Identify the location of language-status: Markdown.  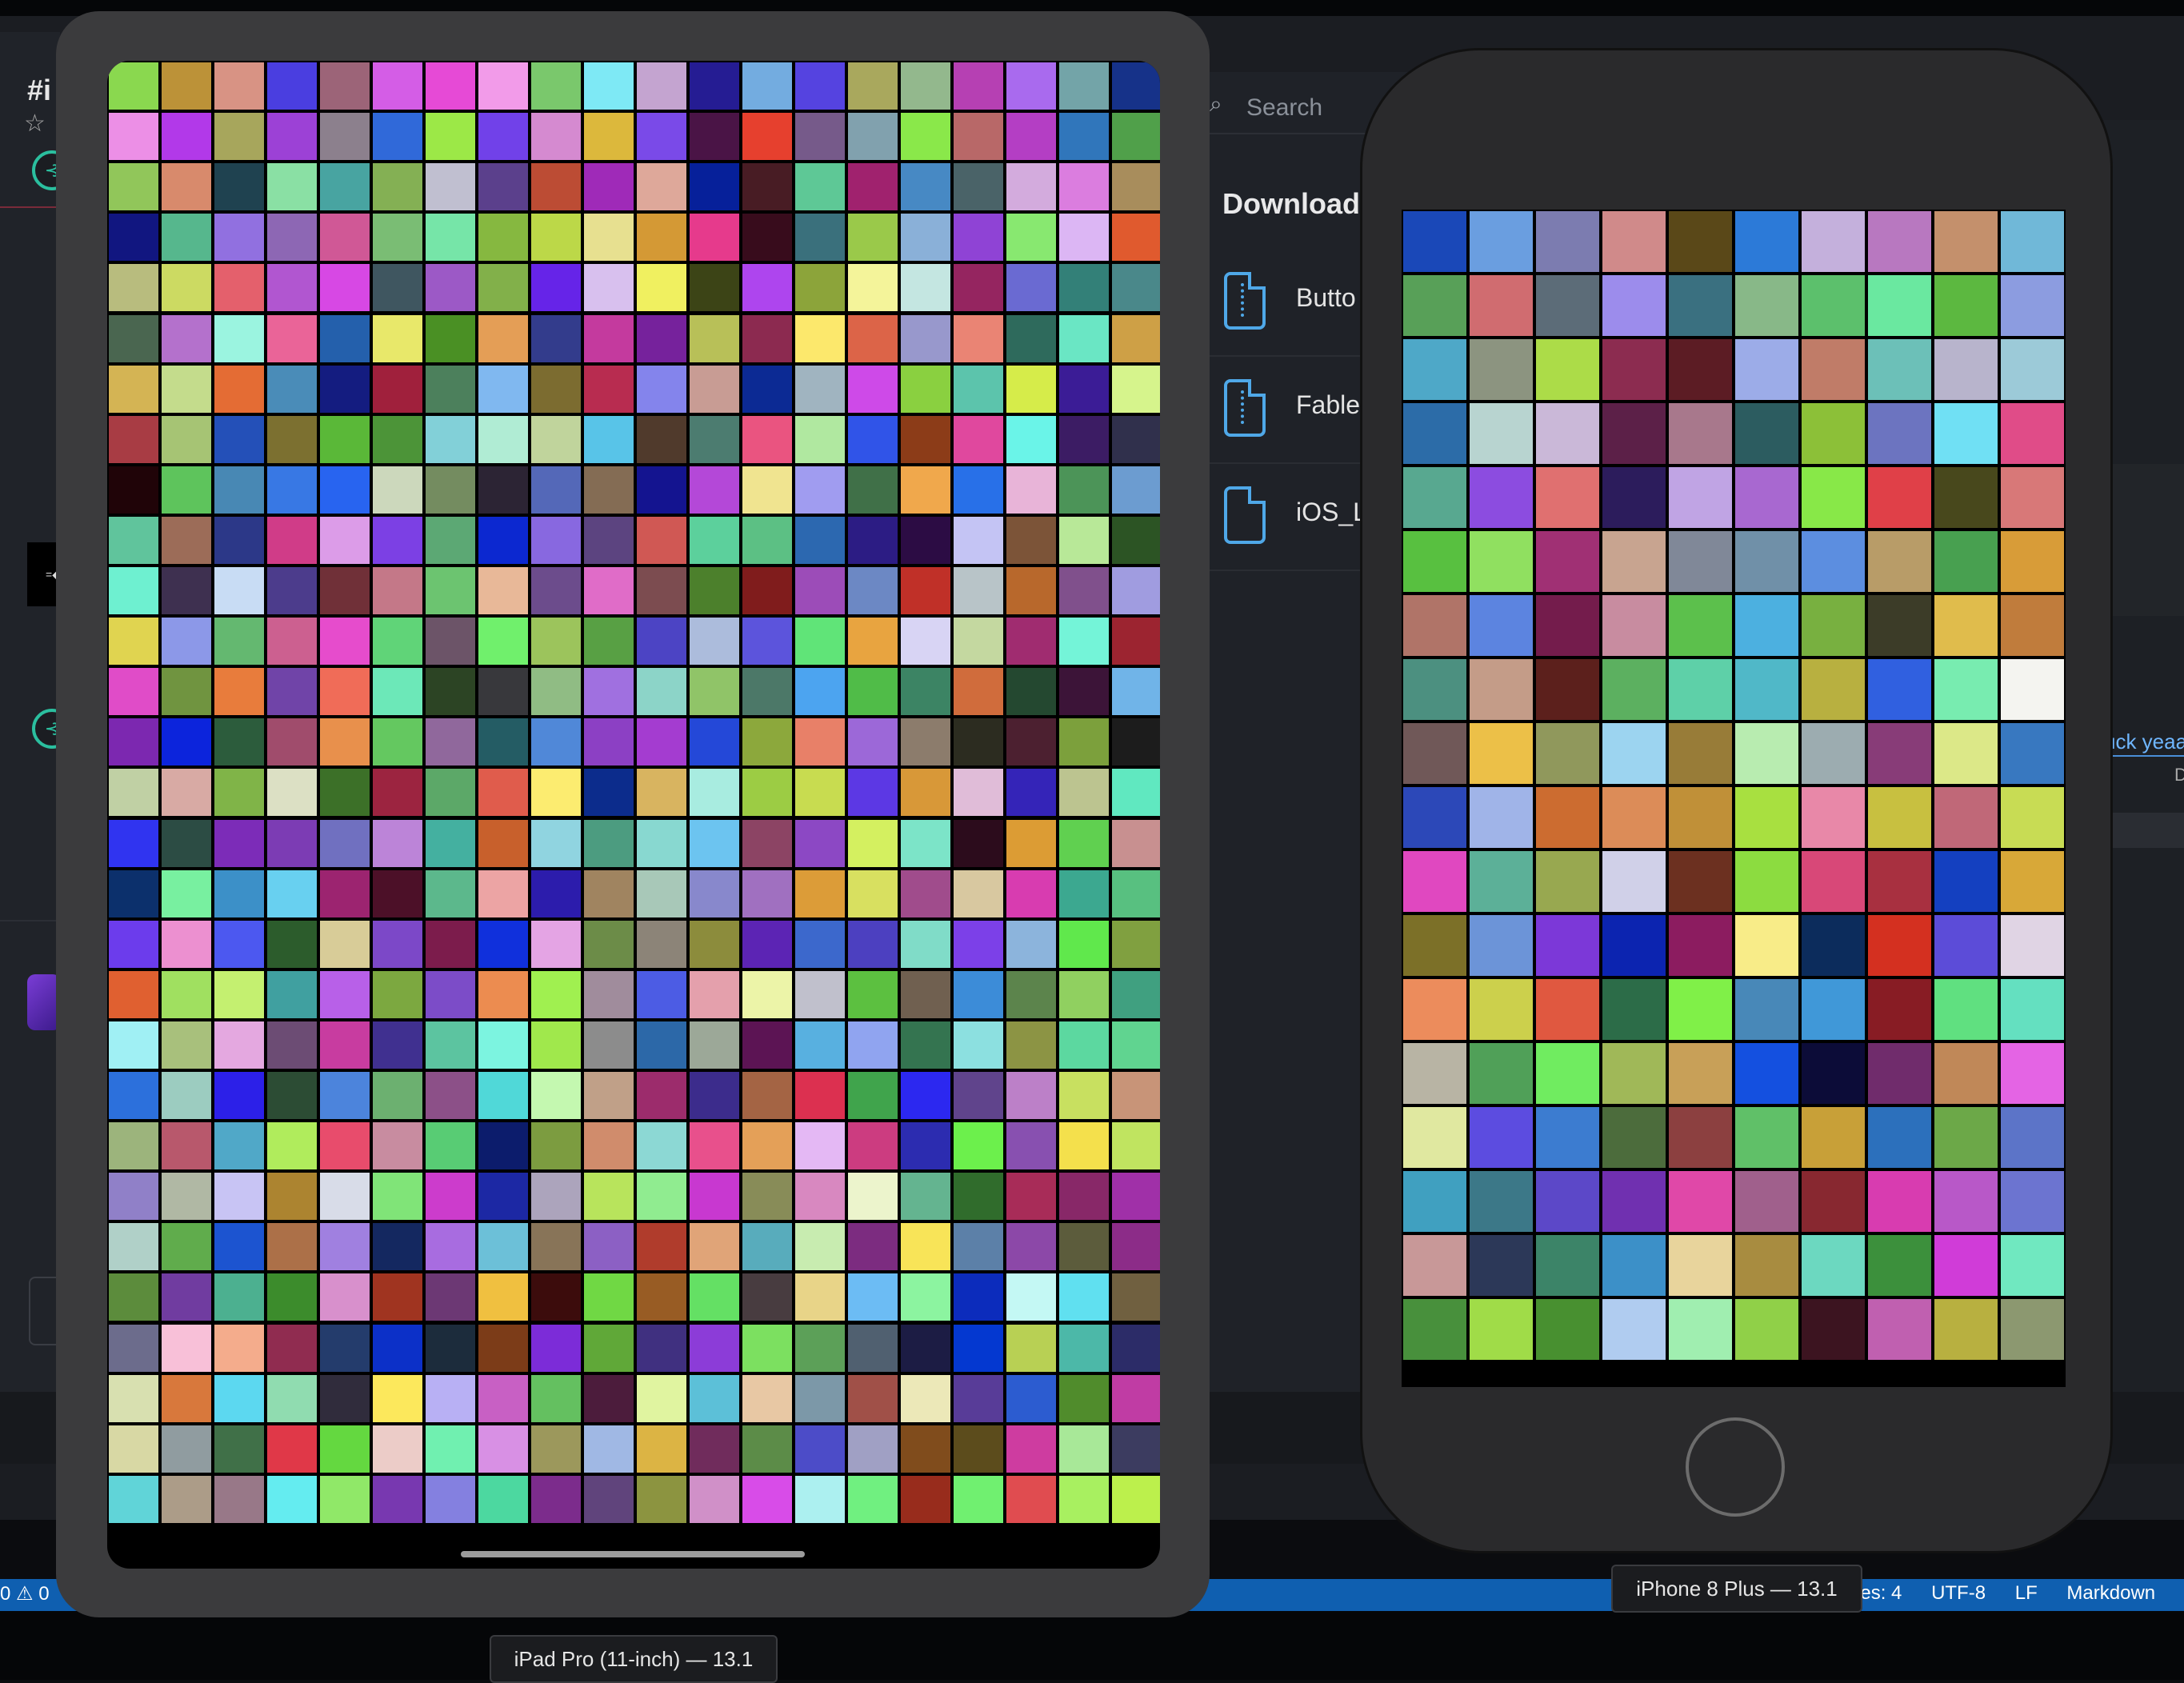
(2110, 1593).